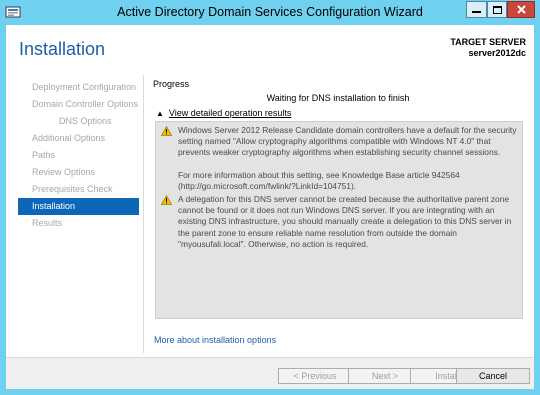 The width and height of the screenshot is (540, 395). What do you see at coordinates (215, 340) in the screenshot?
I see `more-about-installation-link: More about installation options` at bounding box center [215, 340].